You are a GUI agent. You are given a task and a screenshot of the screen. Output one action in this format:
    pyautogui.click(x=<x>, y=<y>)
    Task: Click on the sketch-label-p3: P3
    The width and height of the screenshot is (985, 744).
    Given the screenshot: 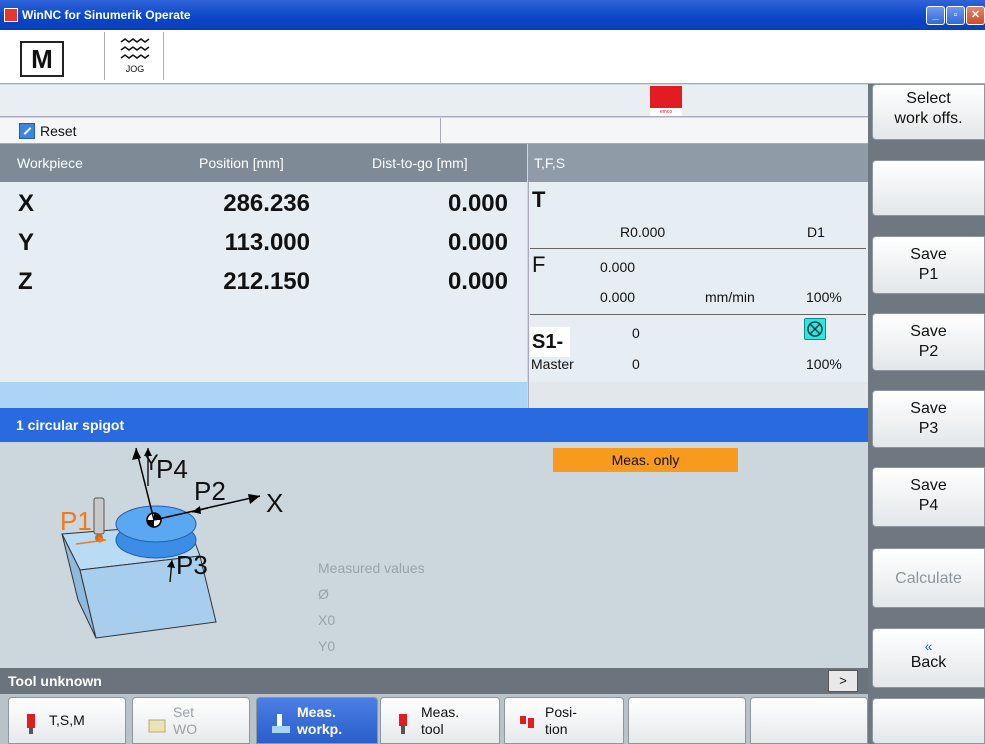 What is the action you would take?
    pyautogui.click(x=192, y=565)
    